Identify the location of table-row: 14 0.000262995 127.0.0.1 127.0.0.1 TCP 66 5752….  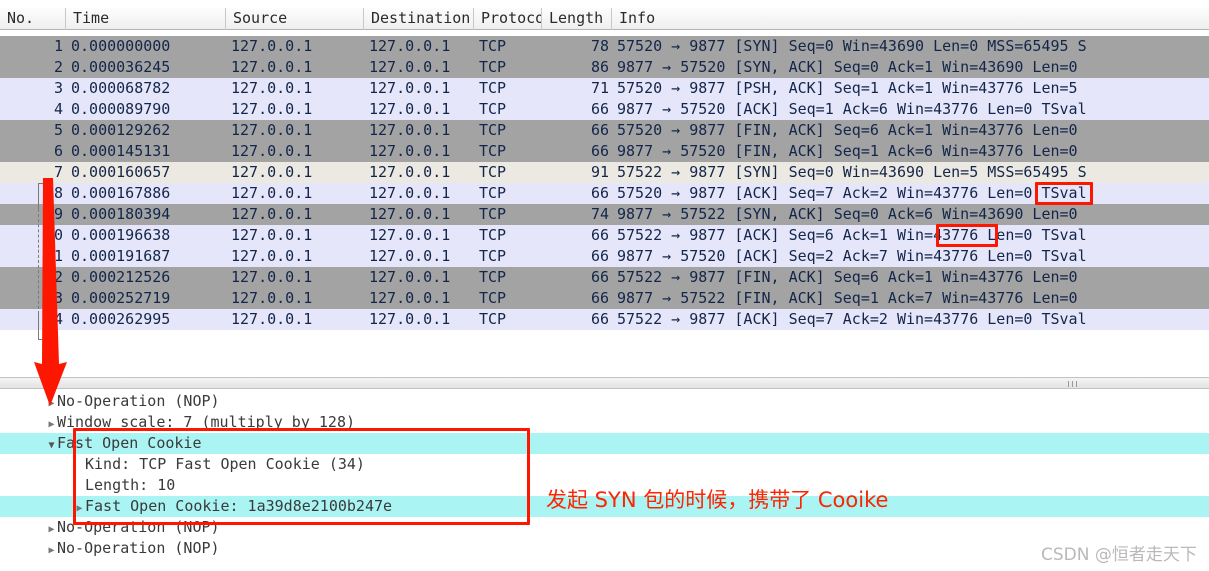
(604, 319).